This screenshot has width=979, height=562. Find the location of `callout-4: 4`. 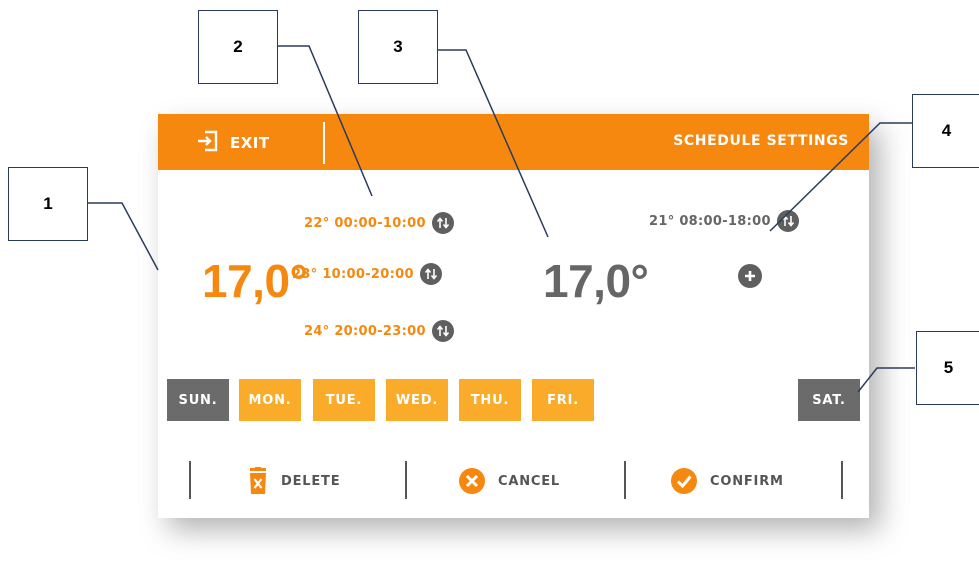

callout-4: 4 is located at coordinates (945, 131).